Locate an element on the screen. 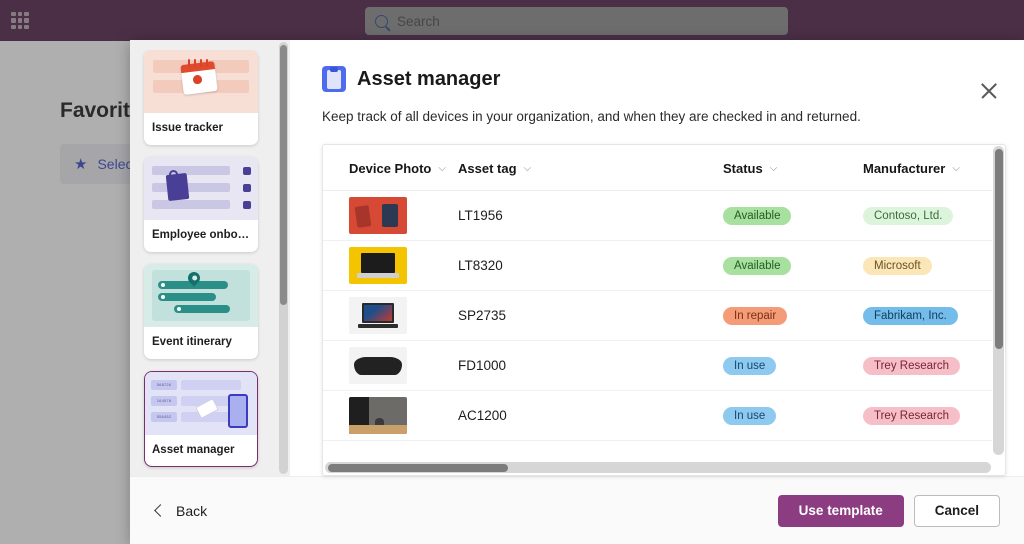  table-row: LT1956 Available Contoso, Ltd. is located at coordinates (657, 215).